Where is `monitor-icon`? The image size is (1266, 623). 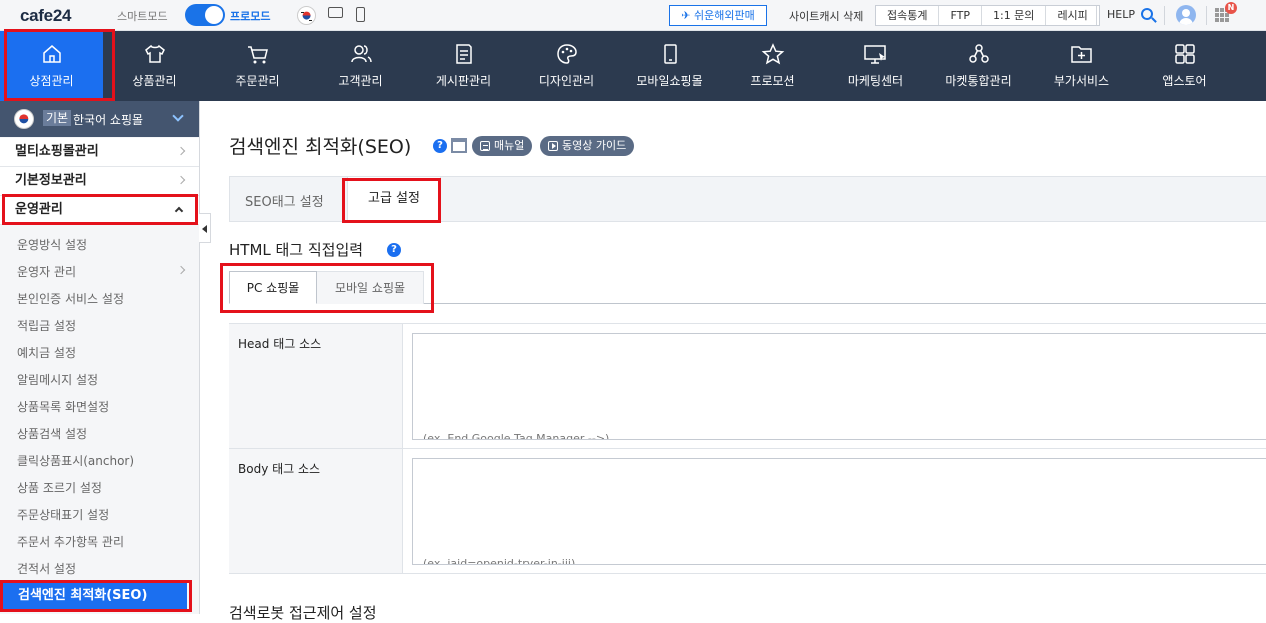 monitor-icon is located at coordinates (874, 54).